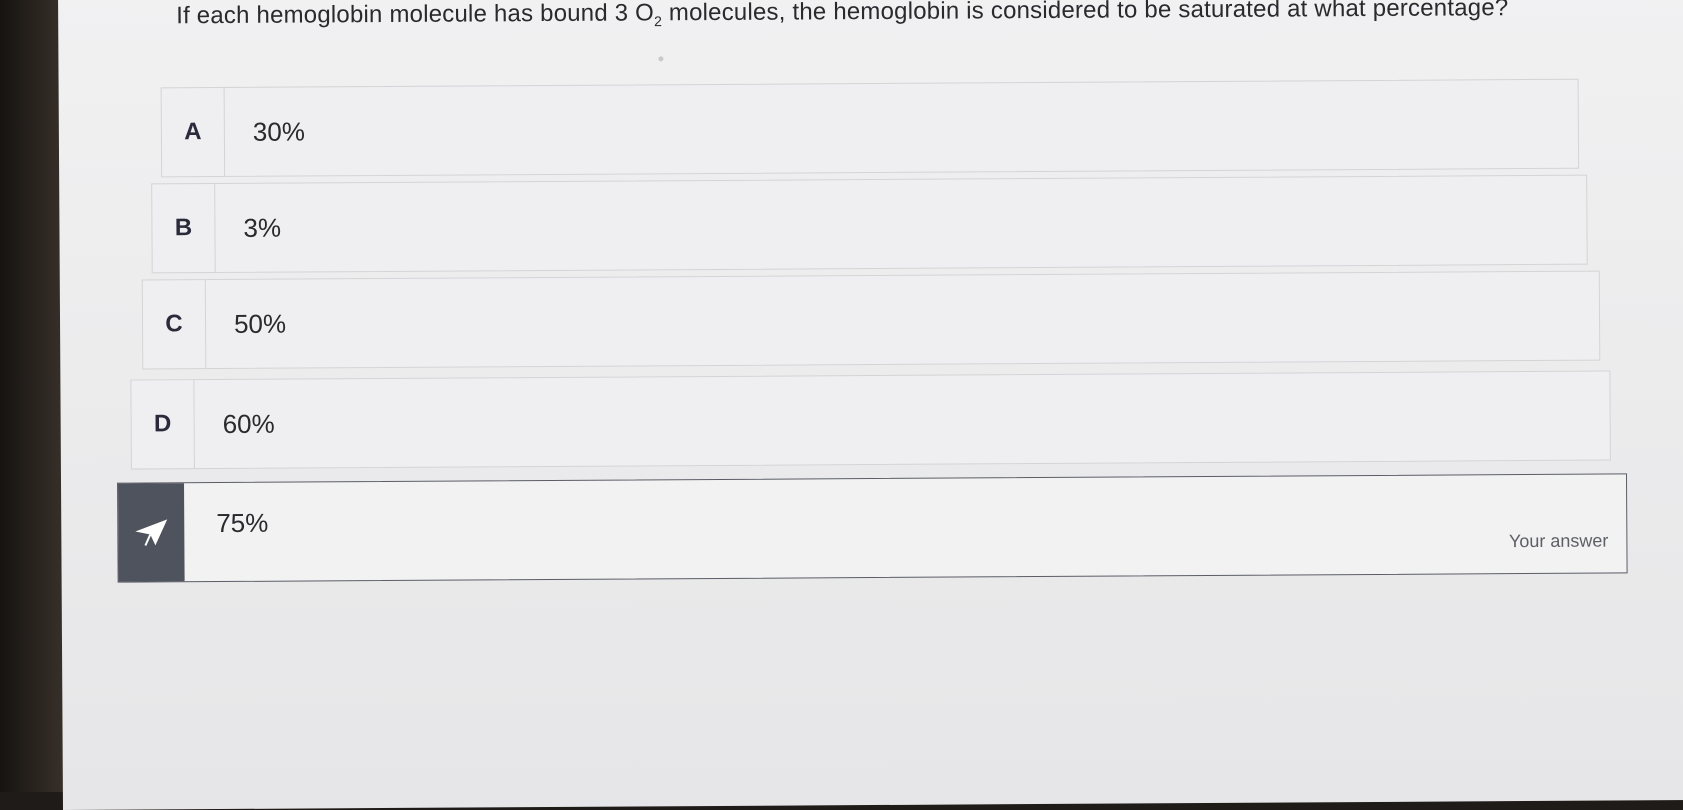  Describe the element at coordinates (279, 131) in the screenshot. I see `option-value: 30%` at that location.